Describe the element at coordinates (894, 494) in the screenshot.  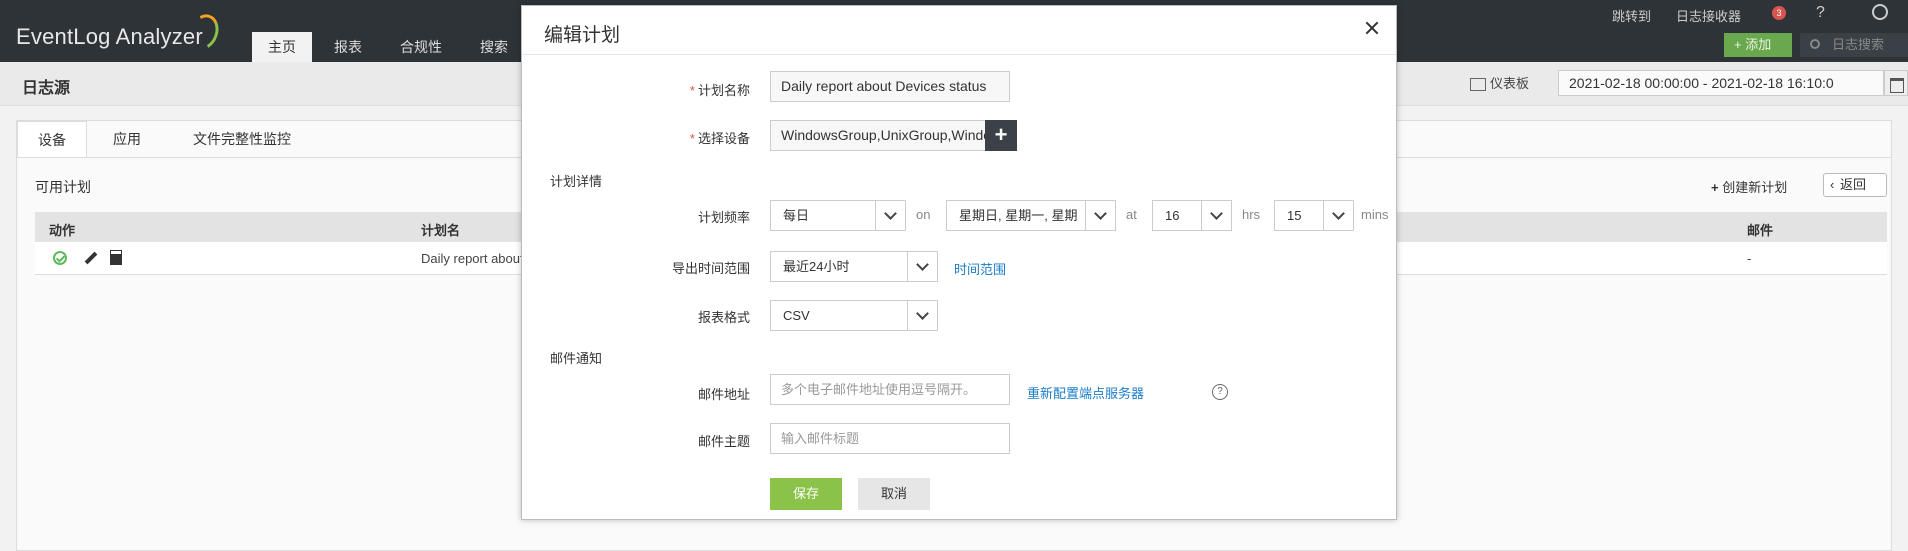
I see `cancel-button: 取消` at that location.